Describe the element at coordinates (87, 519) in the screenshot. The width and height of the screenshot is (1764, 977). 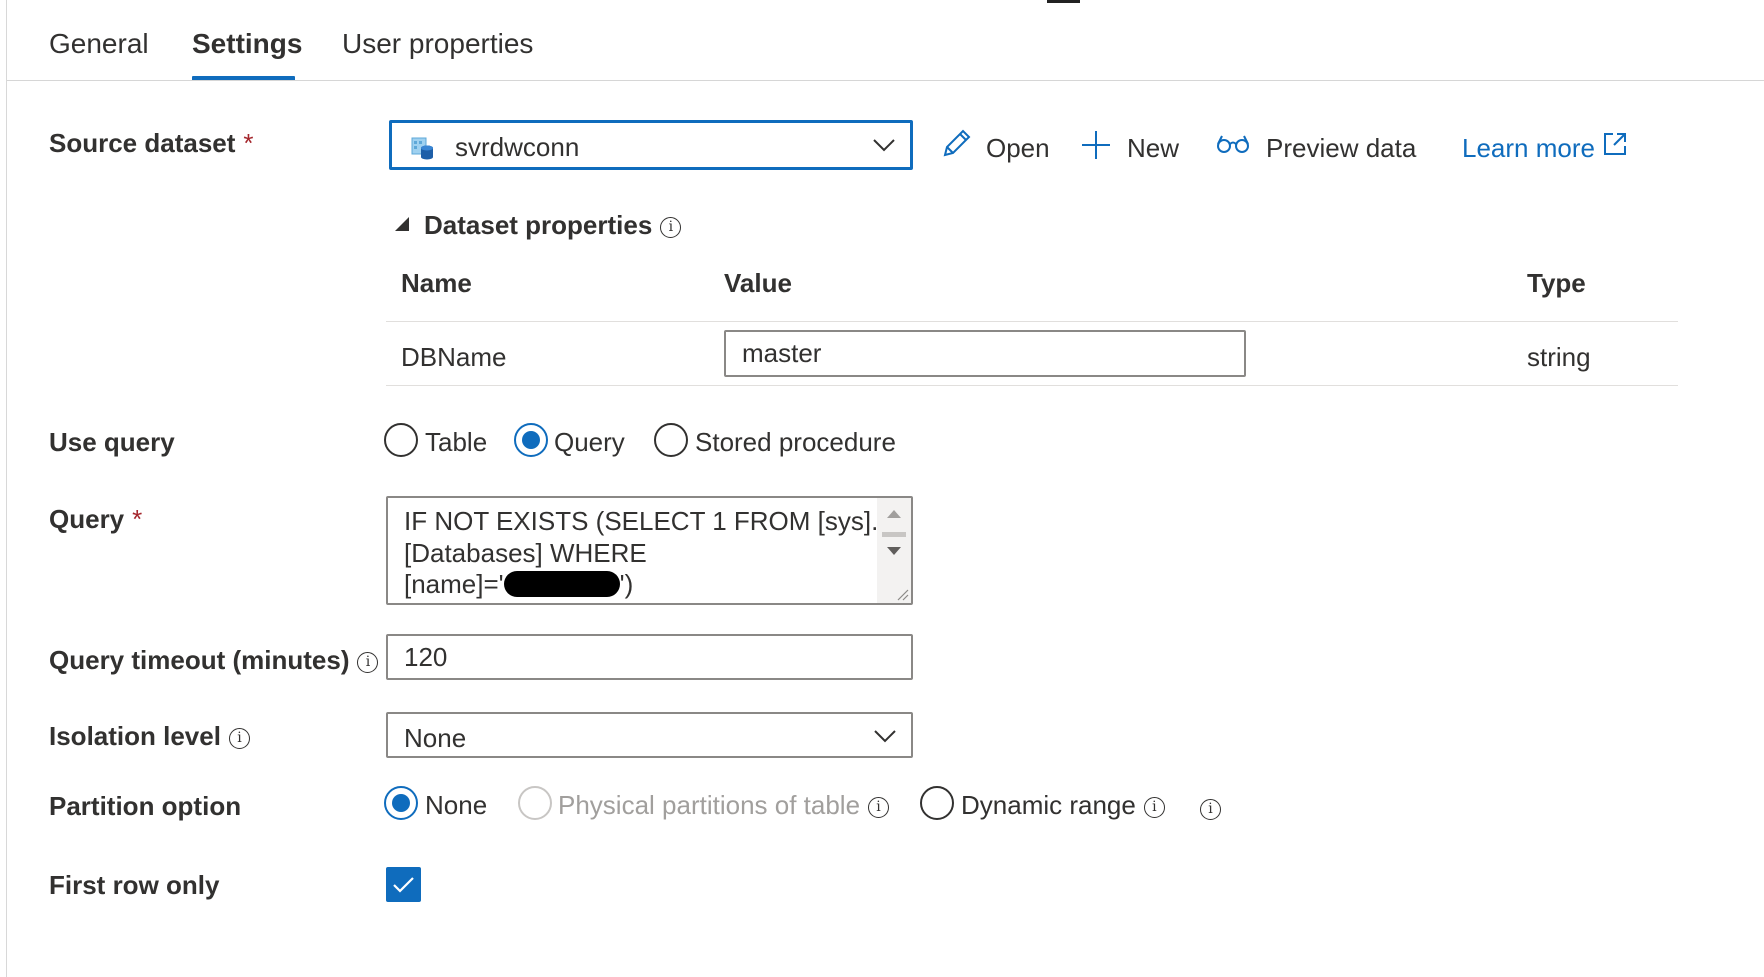
I see `query-label-text: Query` at that location.